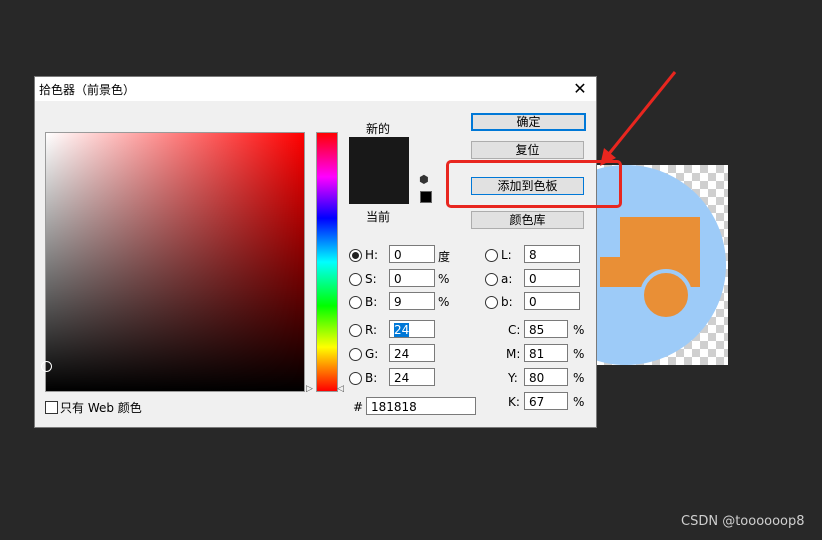 This screenshot has width=822, height=540. What do you see at coordinates (533, 255) in the screenshot?
I see `lab-l-value: 8` at bounding box center [533, 255].